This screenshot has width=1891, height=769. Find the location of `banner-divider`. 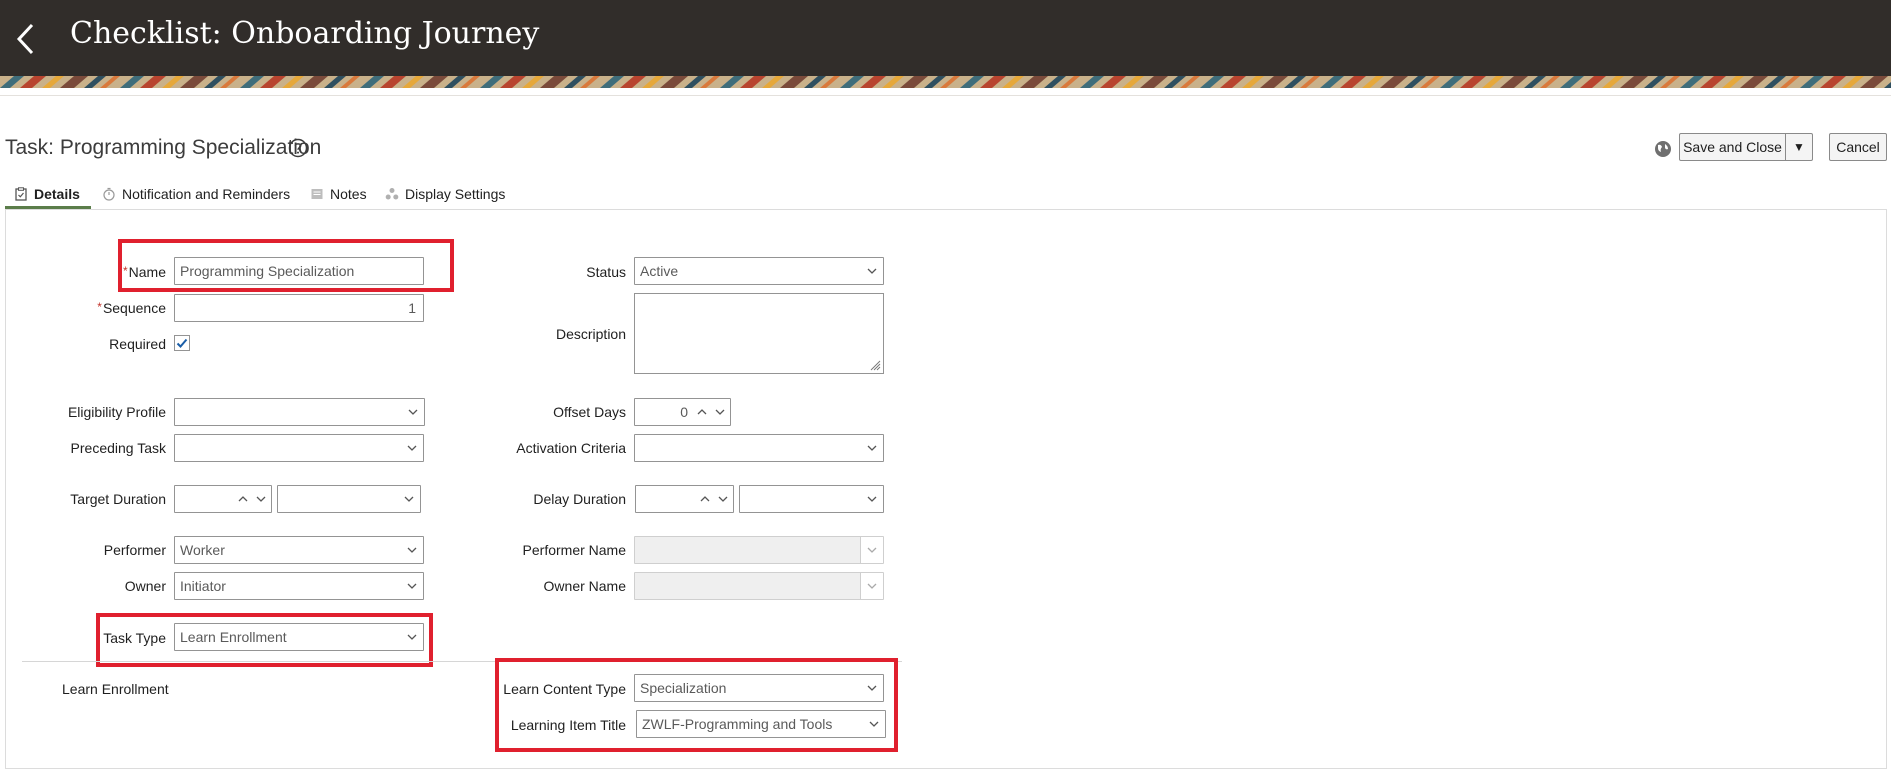

banner-divider is located at coordinates (945, 95).